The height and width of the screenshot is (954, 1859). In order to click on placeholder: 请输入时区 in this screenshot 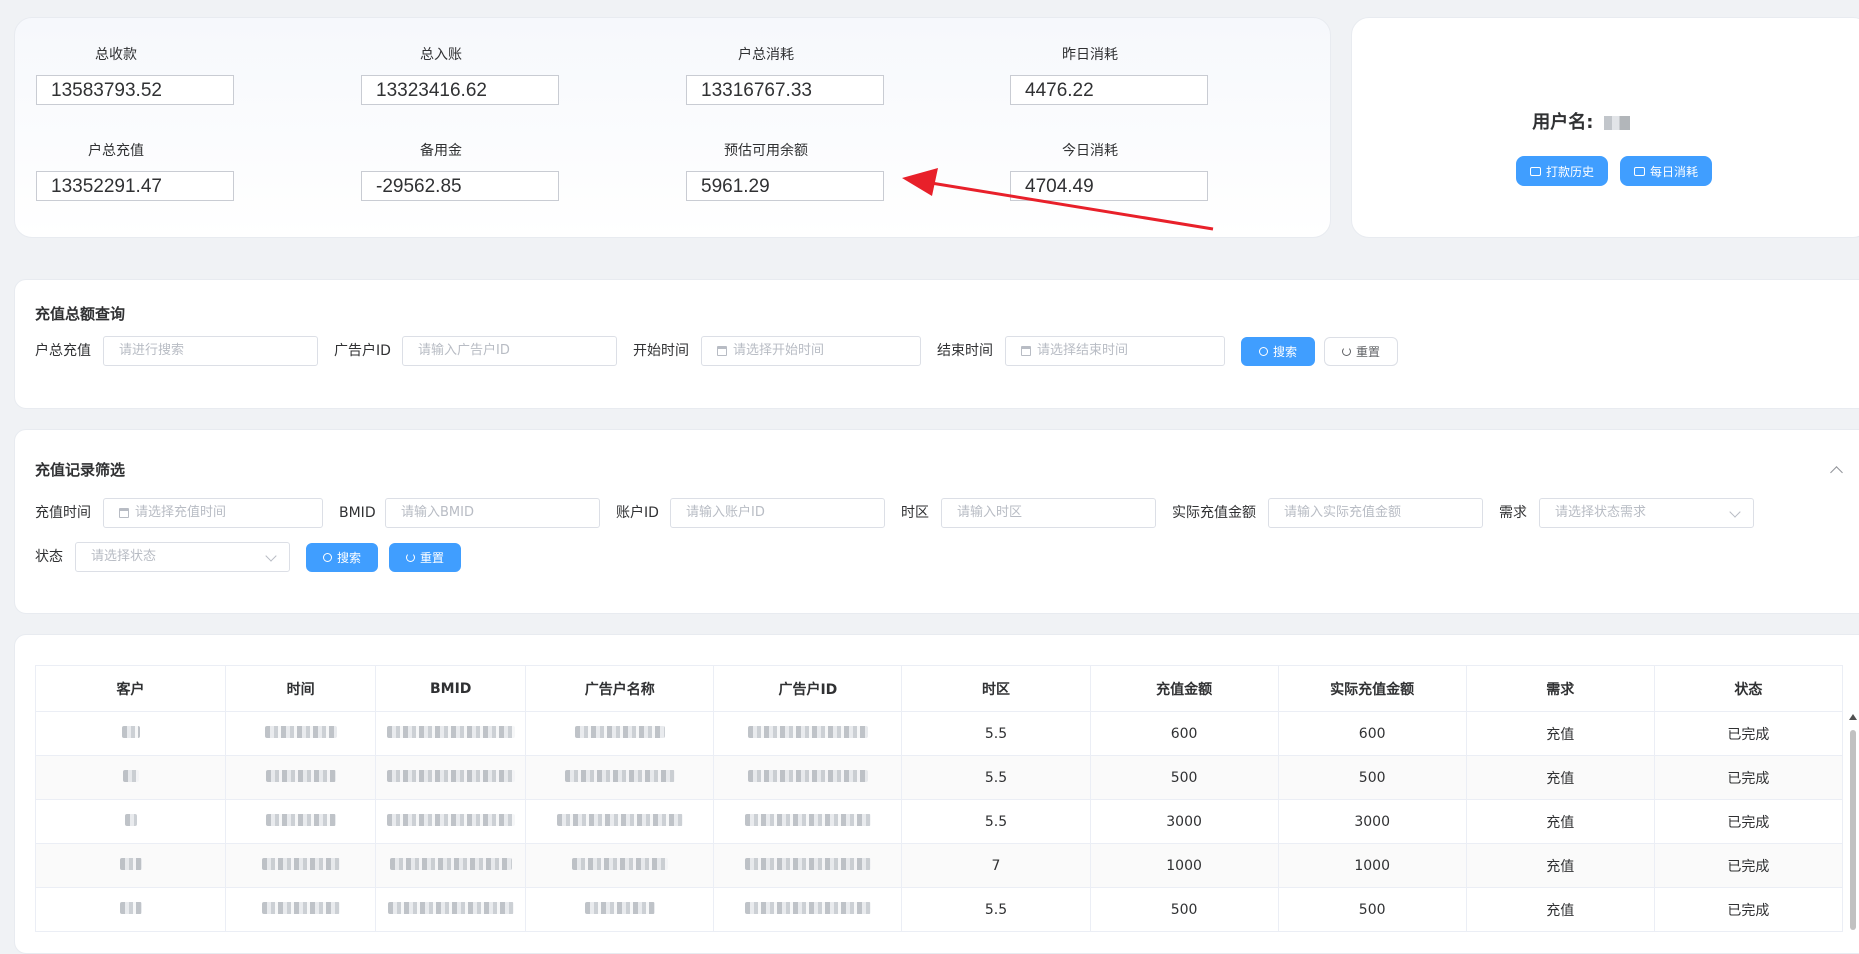, I will do `click(990, 512)`.